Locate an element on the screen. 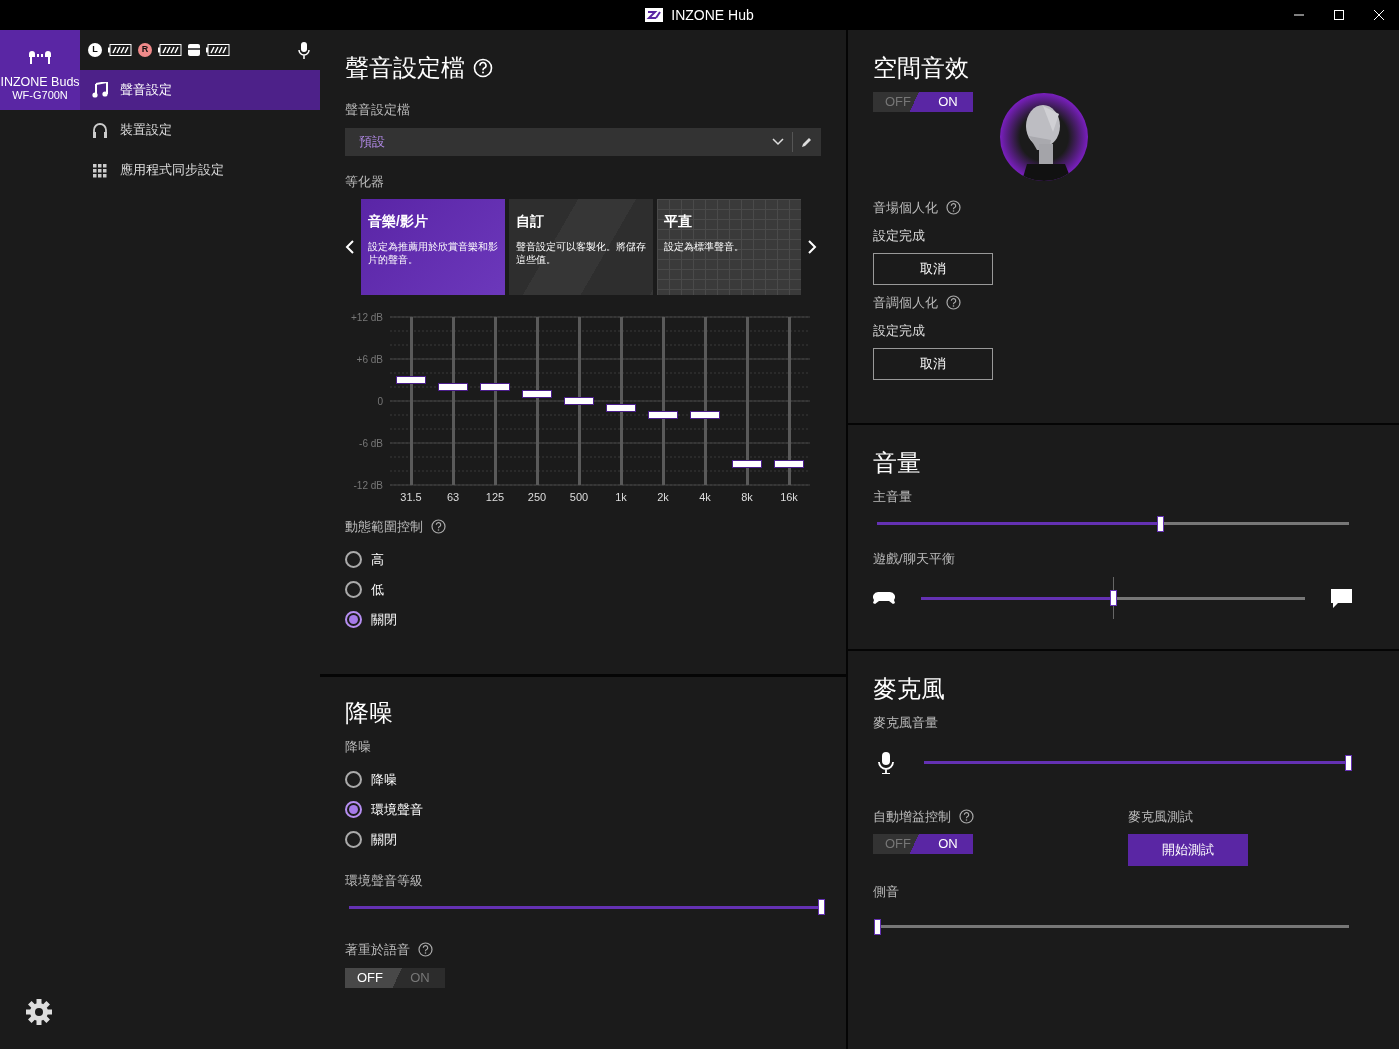  headphones-icon is located at coordinates (100, 130).